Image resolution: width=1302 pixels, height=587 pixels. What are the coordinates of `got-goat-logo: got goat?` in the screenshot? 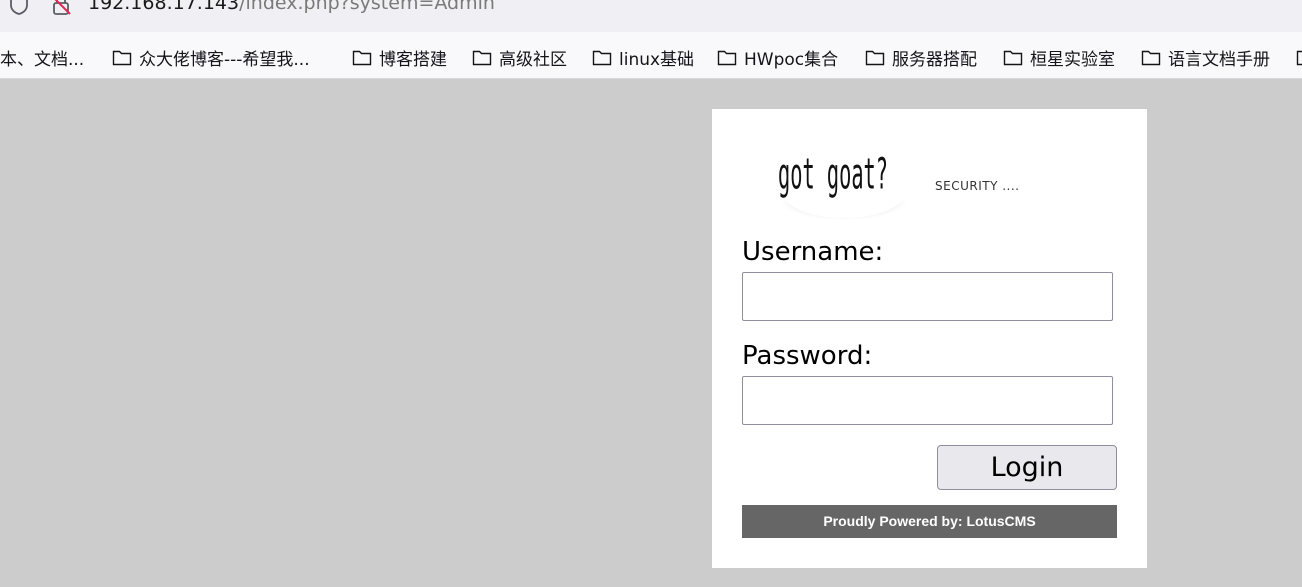 It's located at (842, 184).